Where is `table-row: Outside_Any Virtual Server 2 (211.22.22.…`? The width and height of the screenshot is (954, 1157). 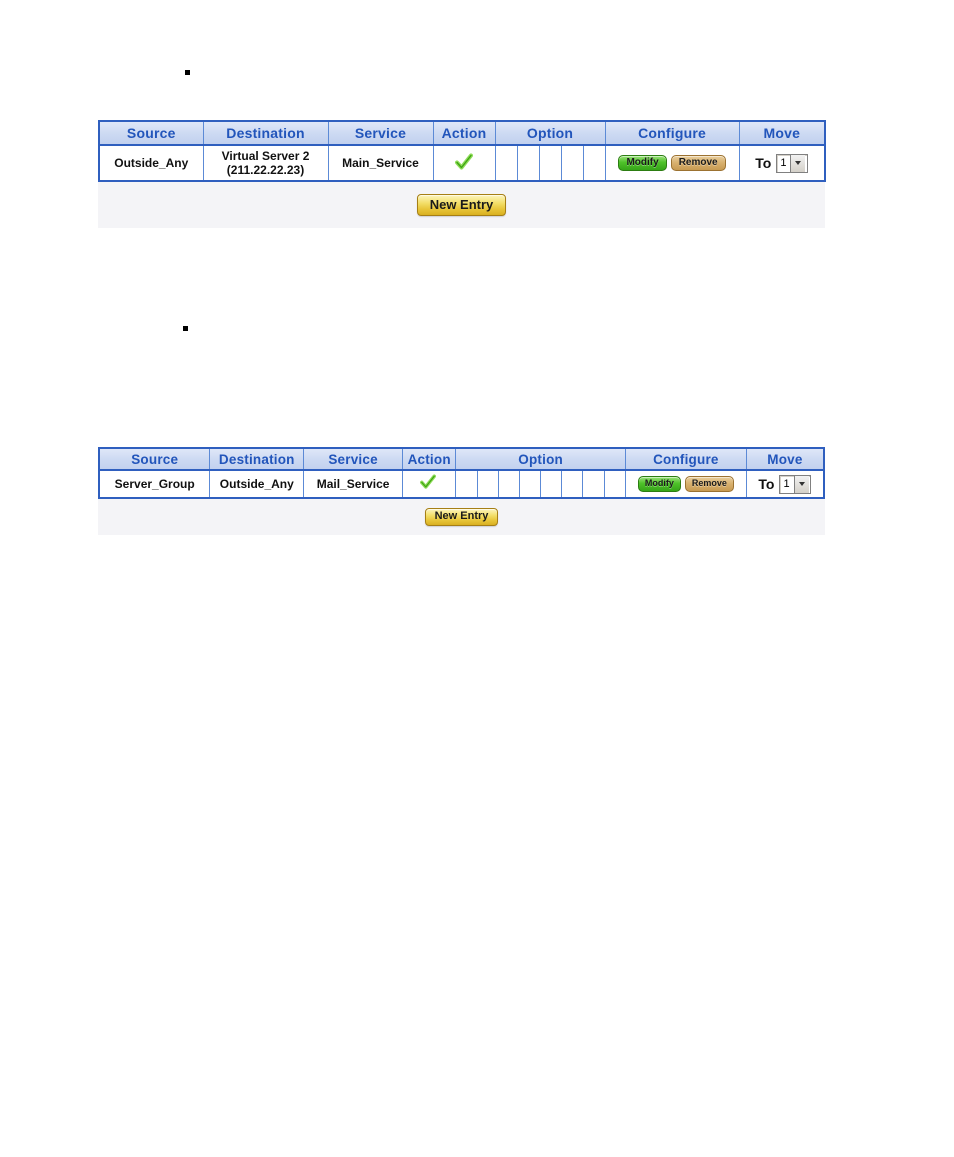 table-row: Outside_Any Virtual Server 2 (211.22.22.… is located at coordinates (462, 163).